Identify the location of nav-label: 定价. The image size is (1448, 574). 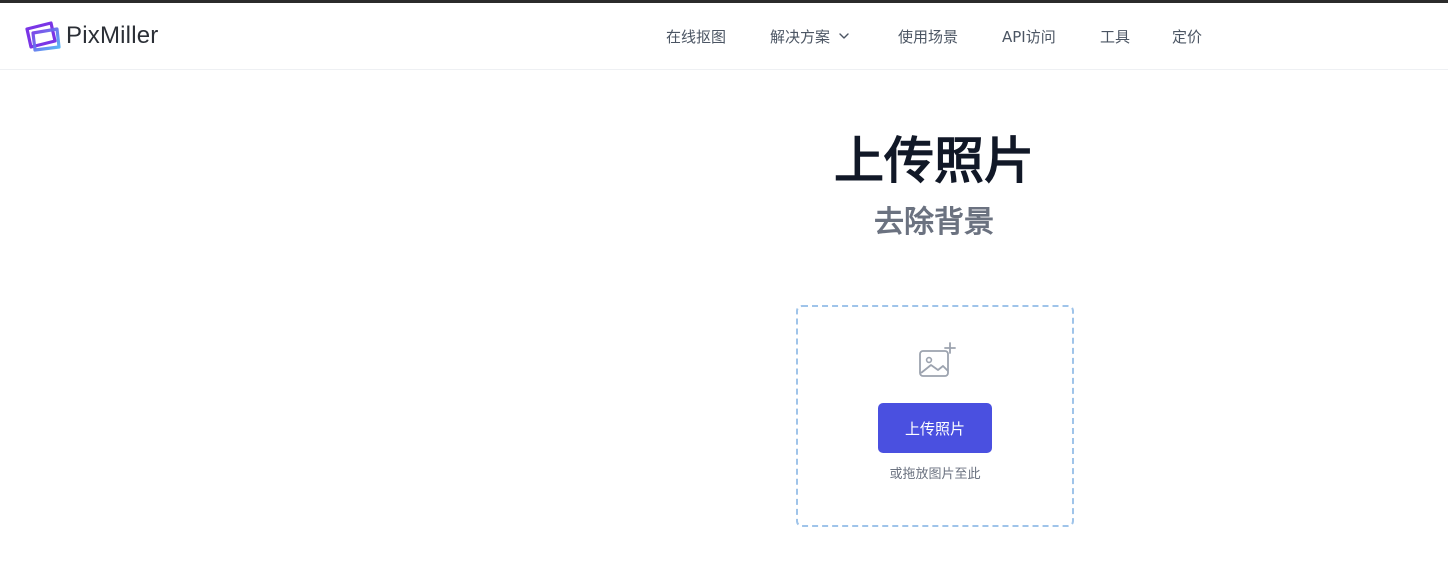
(1187, 36).